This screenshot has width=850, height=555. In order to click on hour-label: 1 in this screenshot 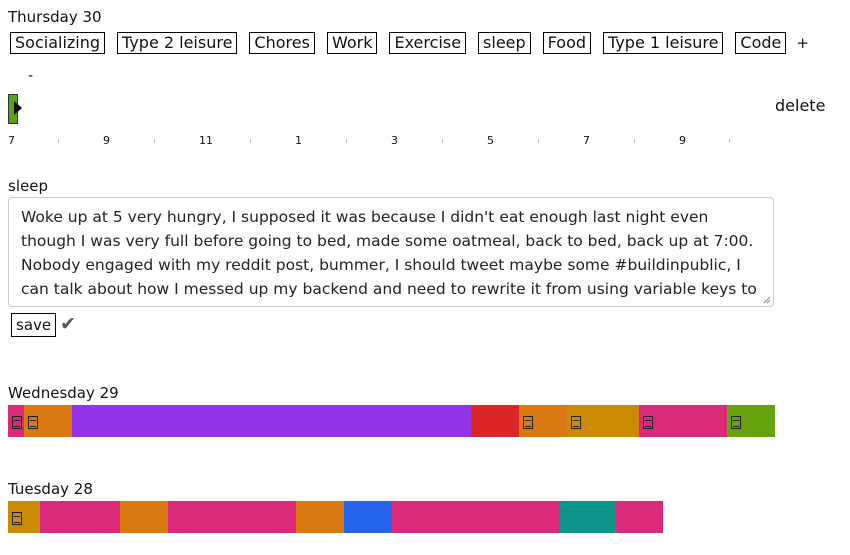, I will do `click(298, 140)`.